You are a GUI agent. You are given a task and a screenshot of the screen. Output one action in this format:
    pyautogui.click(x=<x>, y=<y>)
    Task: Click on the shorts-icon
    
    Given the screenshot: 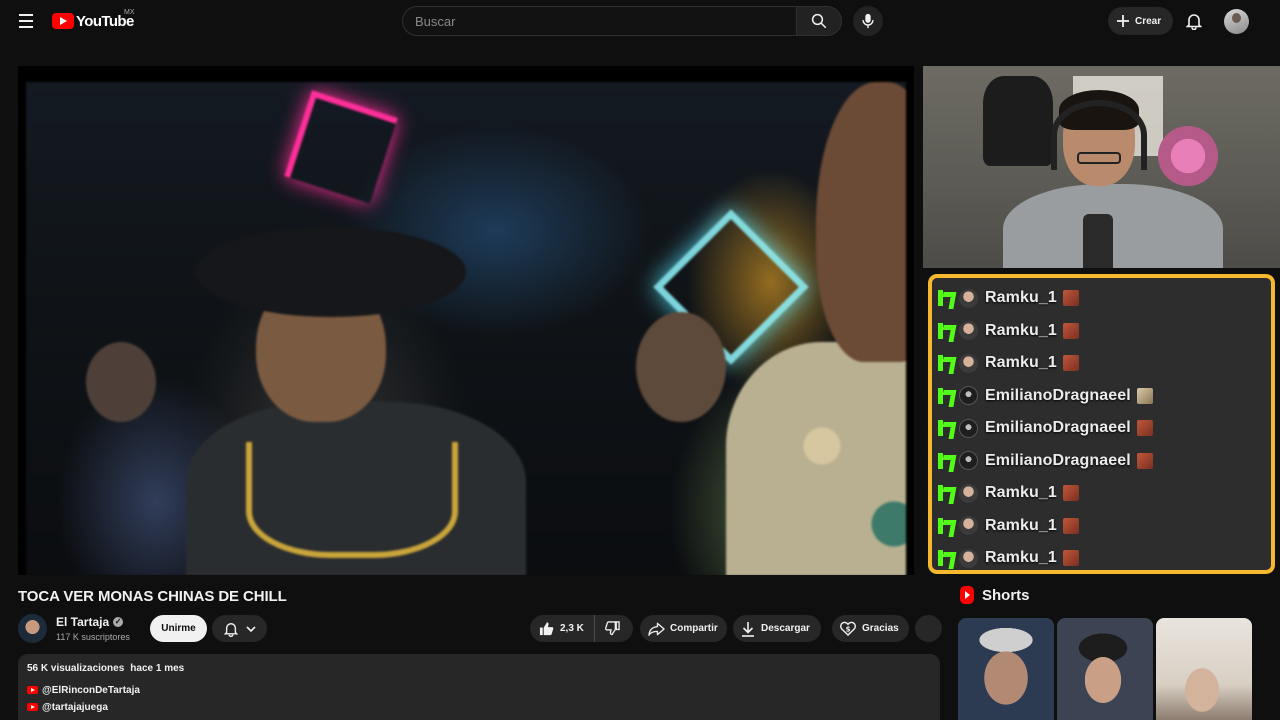 What is the action you would take?
    pyautogui.click(x=967, y=595)
    